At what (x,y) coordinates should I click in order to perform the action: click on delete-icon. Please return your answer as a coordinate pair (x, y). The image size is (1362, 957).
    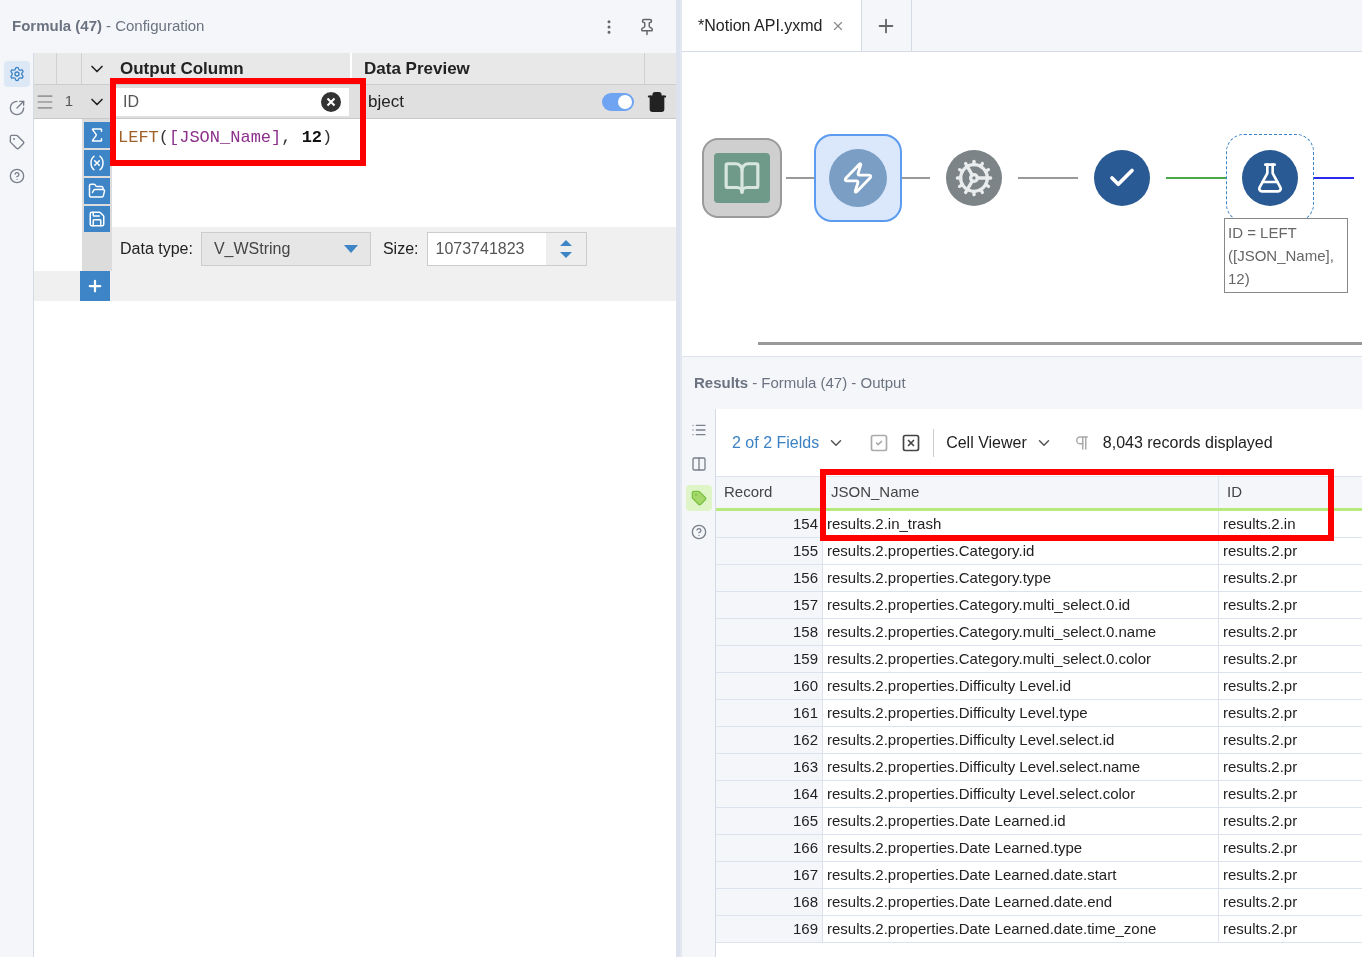
    Looking at the image, I should click on (657, 101).